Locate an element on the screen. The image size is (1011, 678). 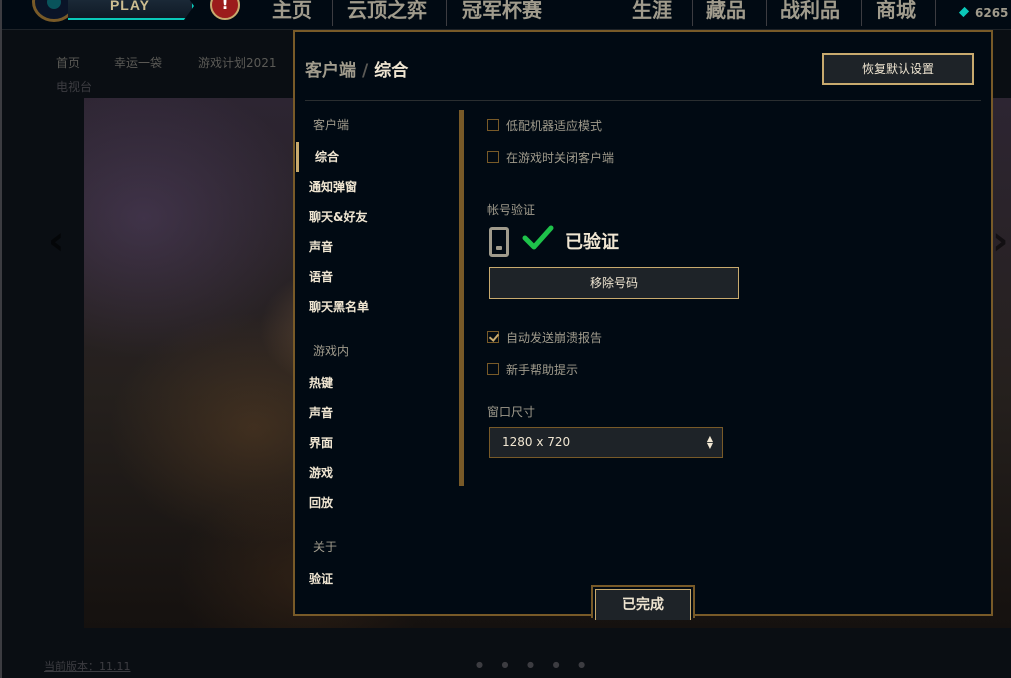
sidebar-item-chat-blocklist: 聊天黑名单 is located at coordinates (339, 307).